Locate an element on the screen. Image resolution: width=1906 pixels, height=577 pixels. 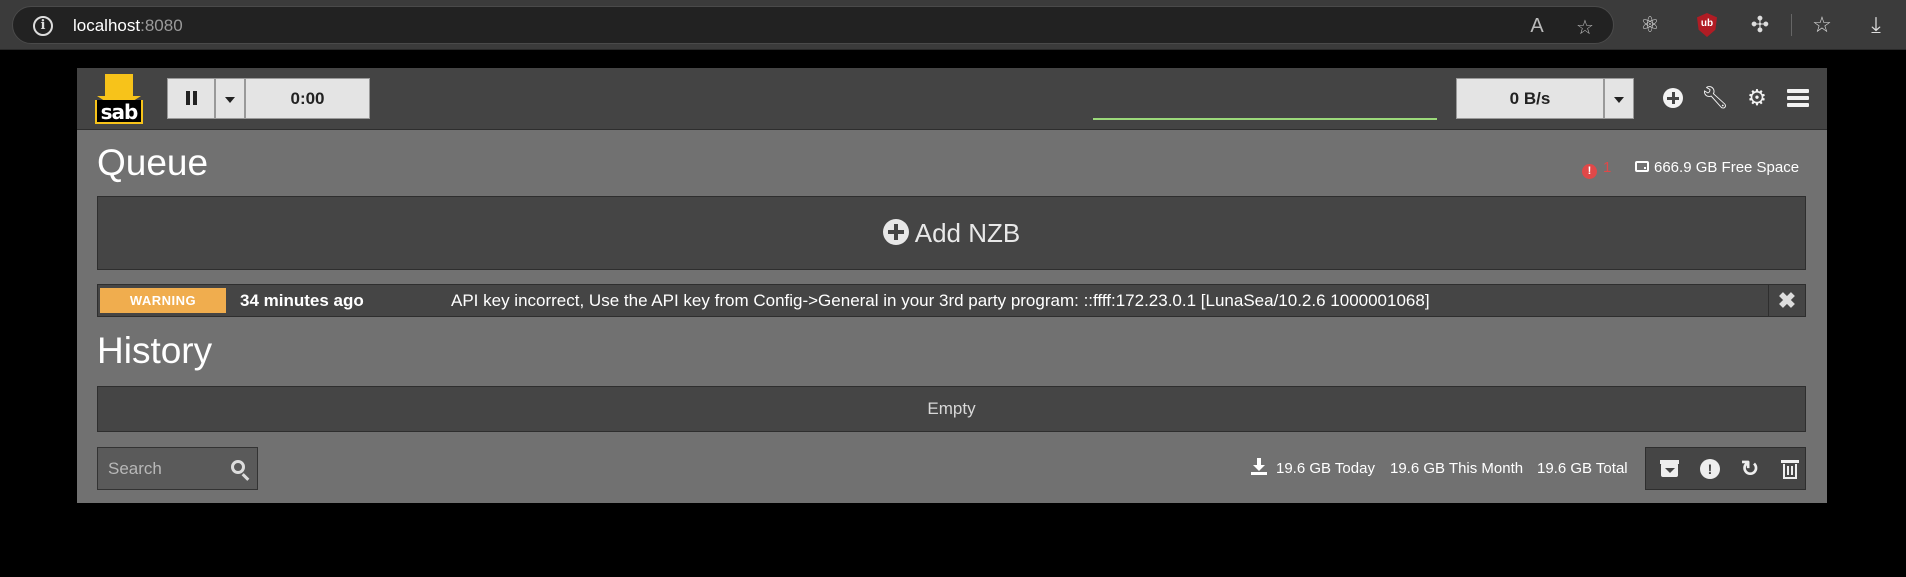
history-title: History is located at coordinates (155, 350).